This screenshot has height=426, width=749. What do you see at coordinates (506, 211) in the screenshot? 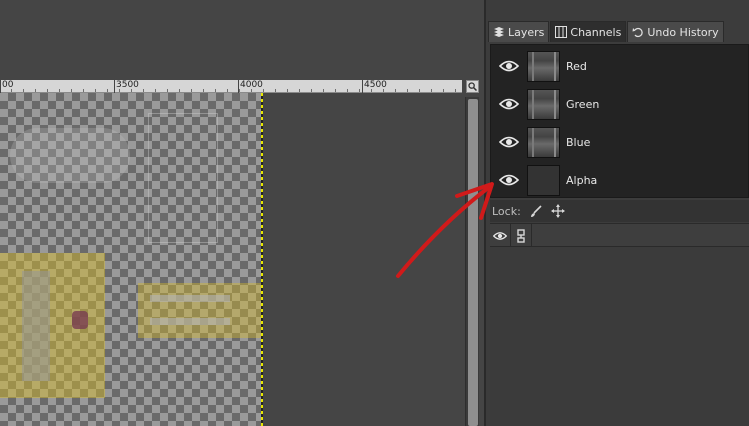
I see `lock-label: Lock:` at bounding box center [506, 211].